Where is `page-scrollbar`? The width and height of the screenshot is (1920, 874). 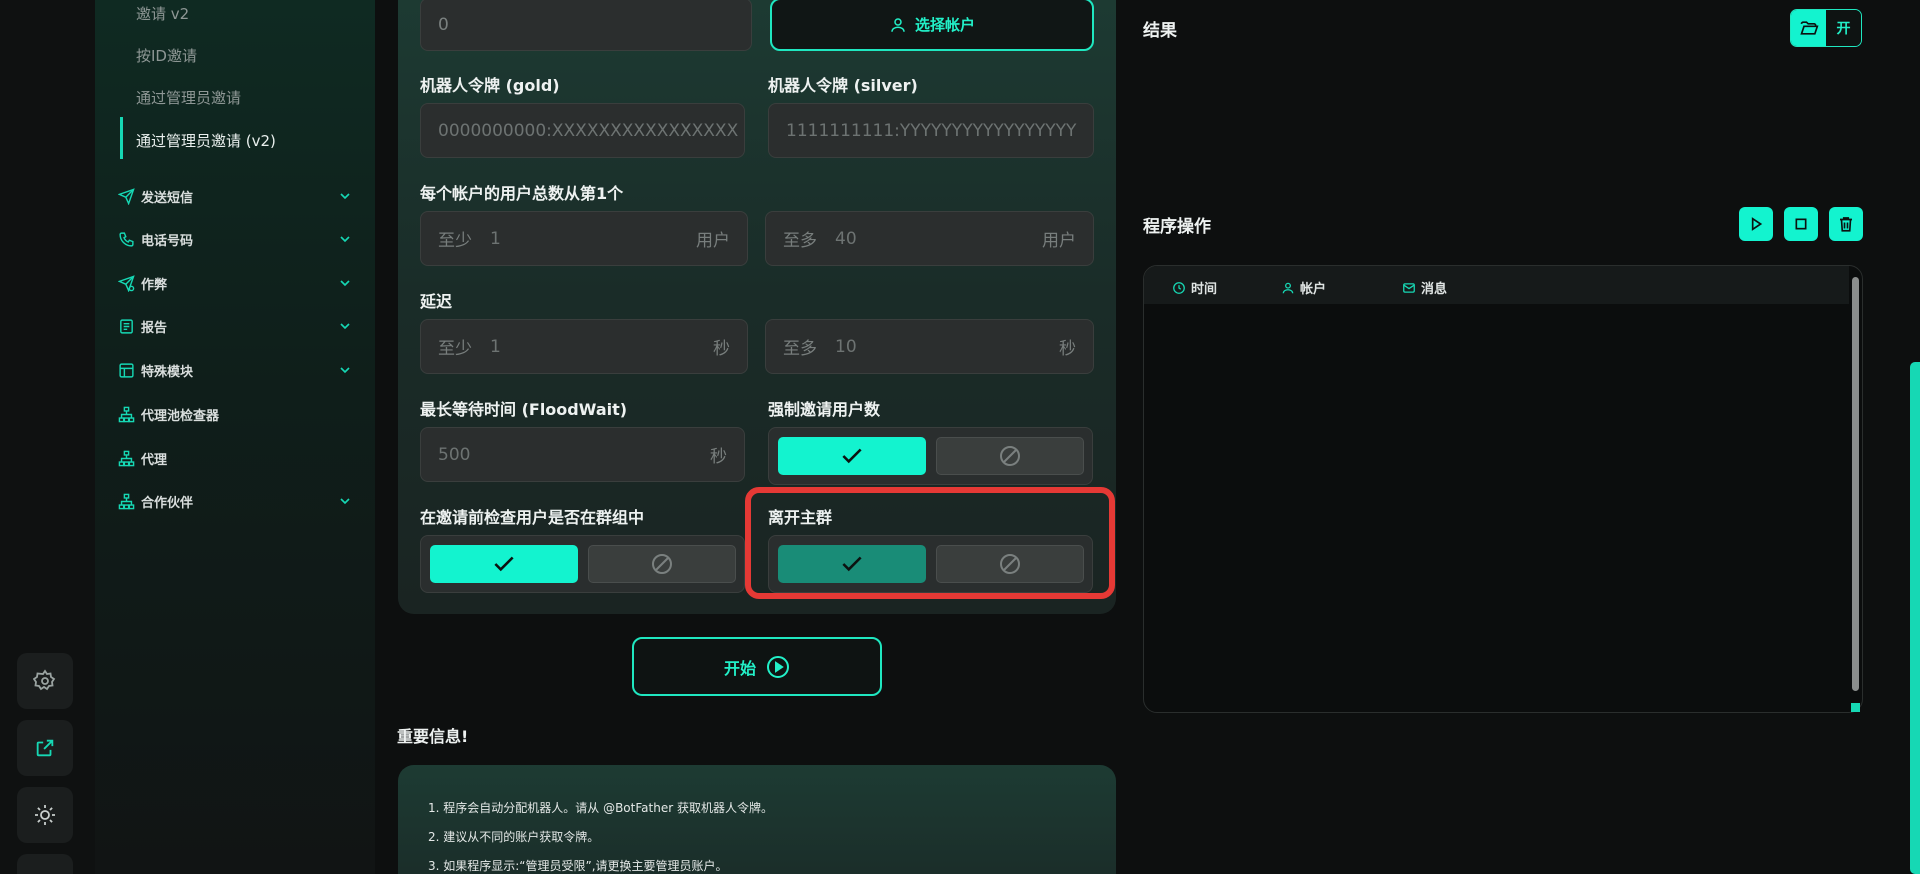 page-scrollbar is located at coordinates (1915, 618).